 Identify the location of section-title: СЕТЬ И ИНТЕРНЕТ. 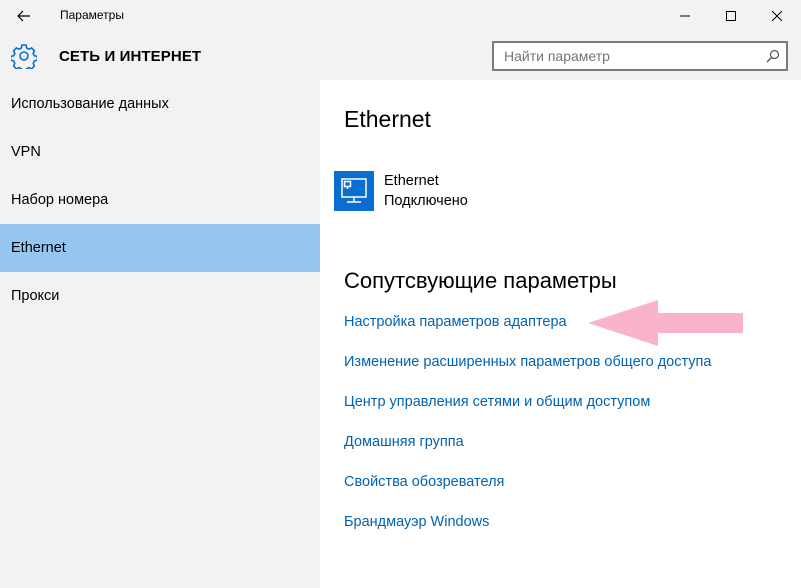
(130, 56).